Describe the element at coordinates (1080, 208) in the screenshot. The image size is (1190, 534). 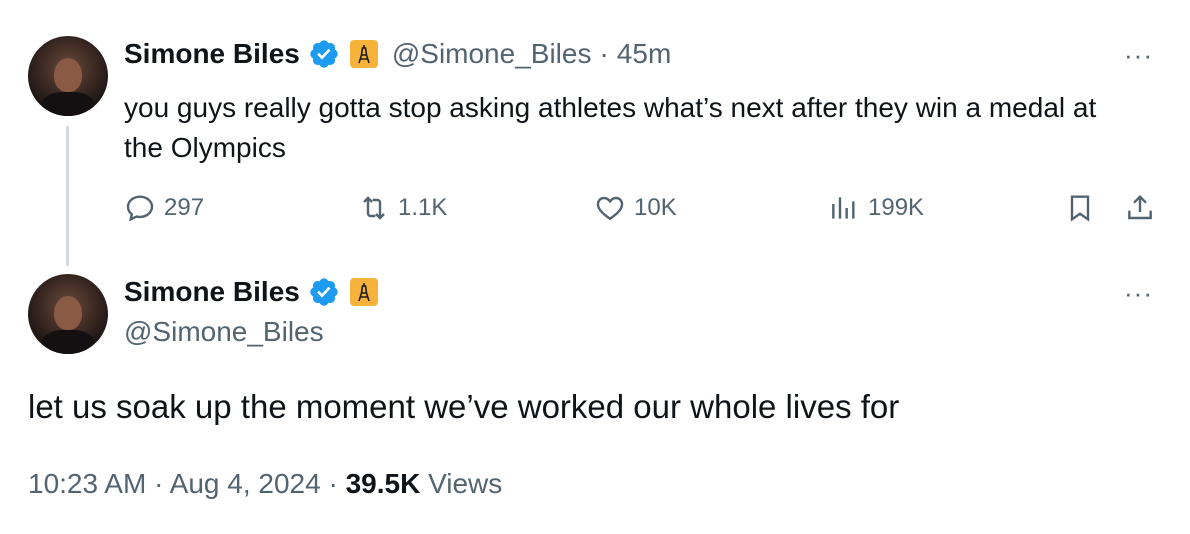
I see `bookmark-icon` at that location.